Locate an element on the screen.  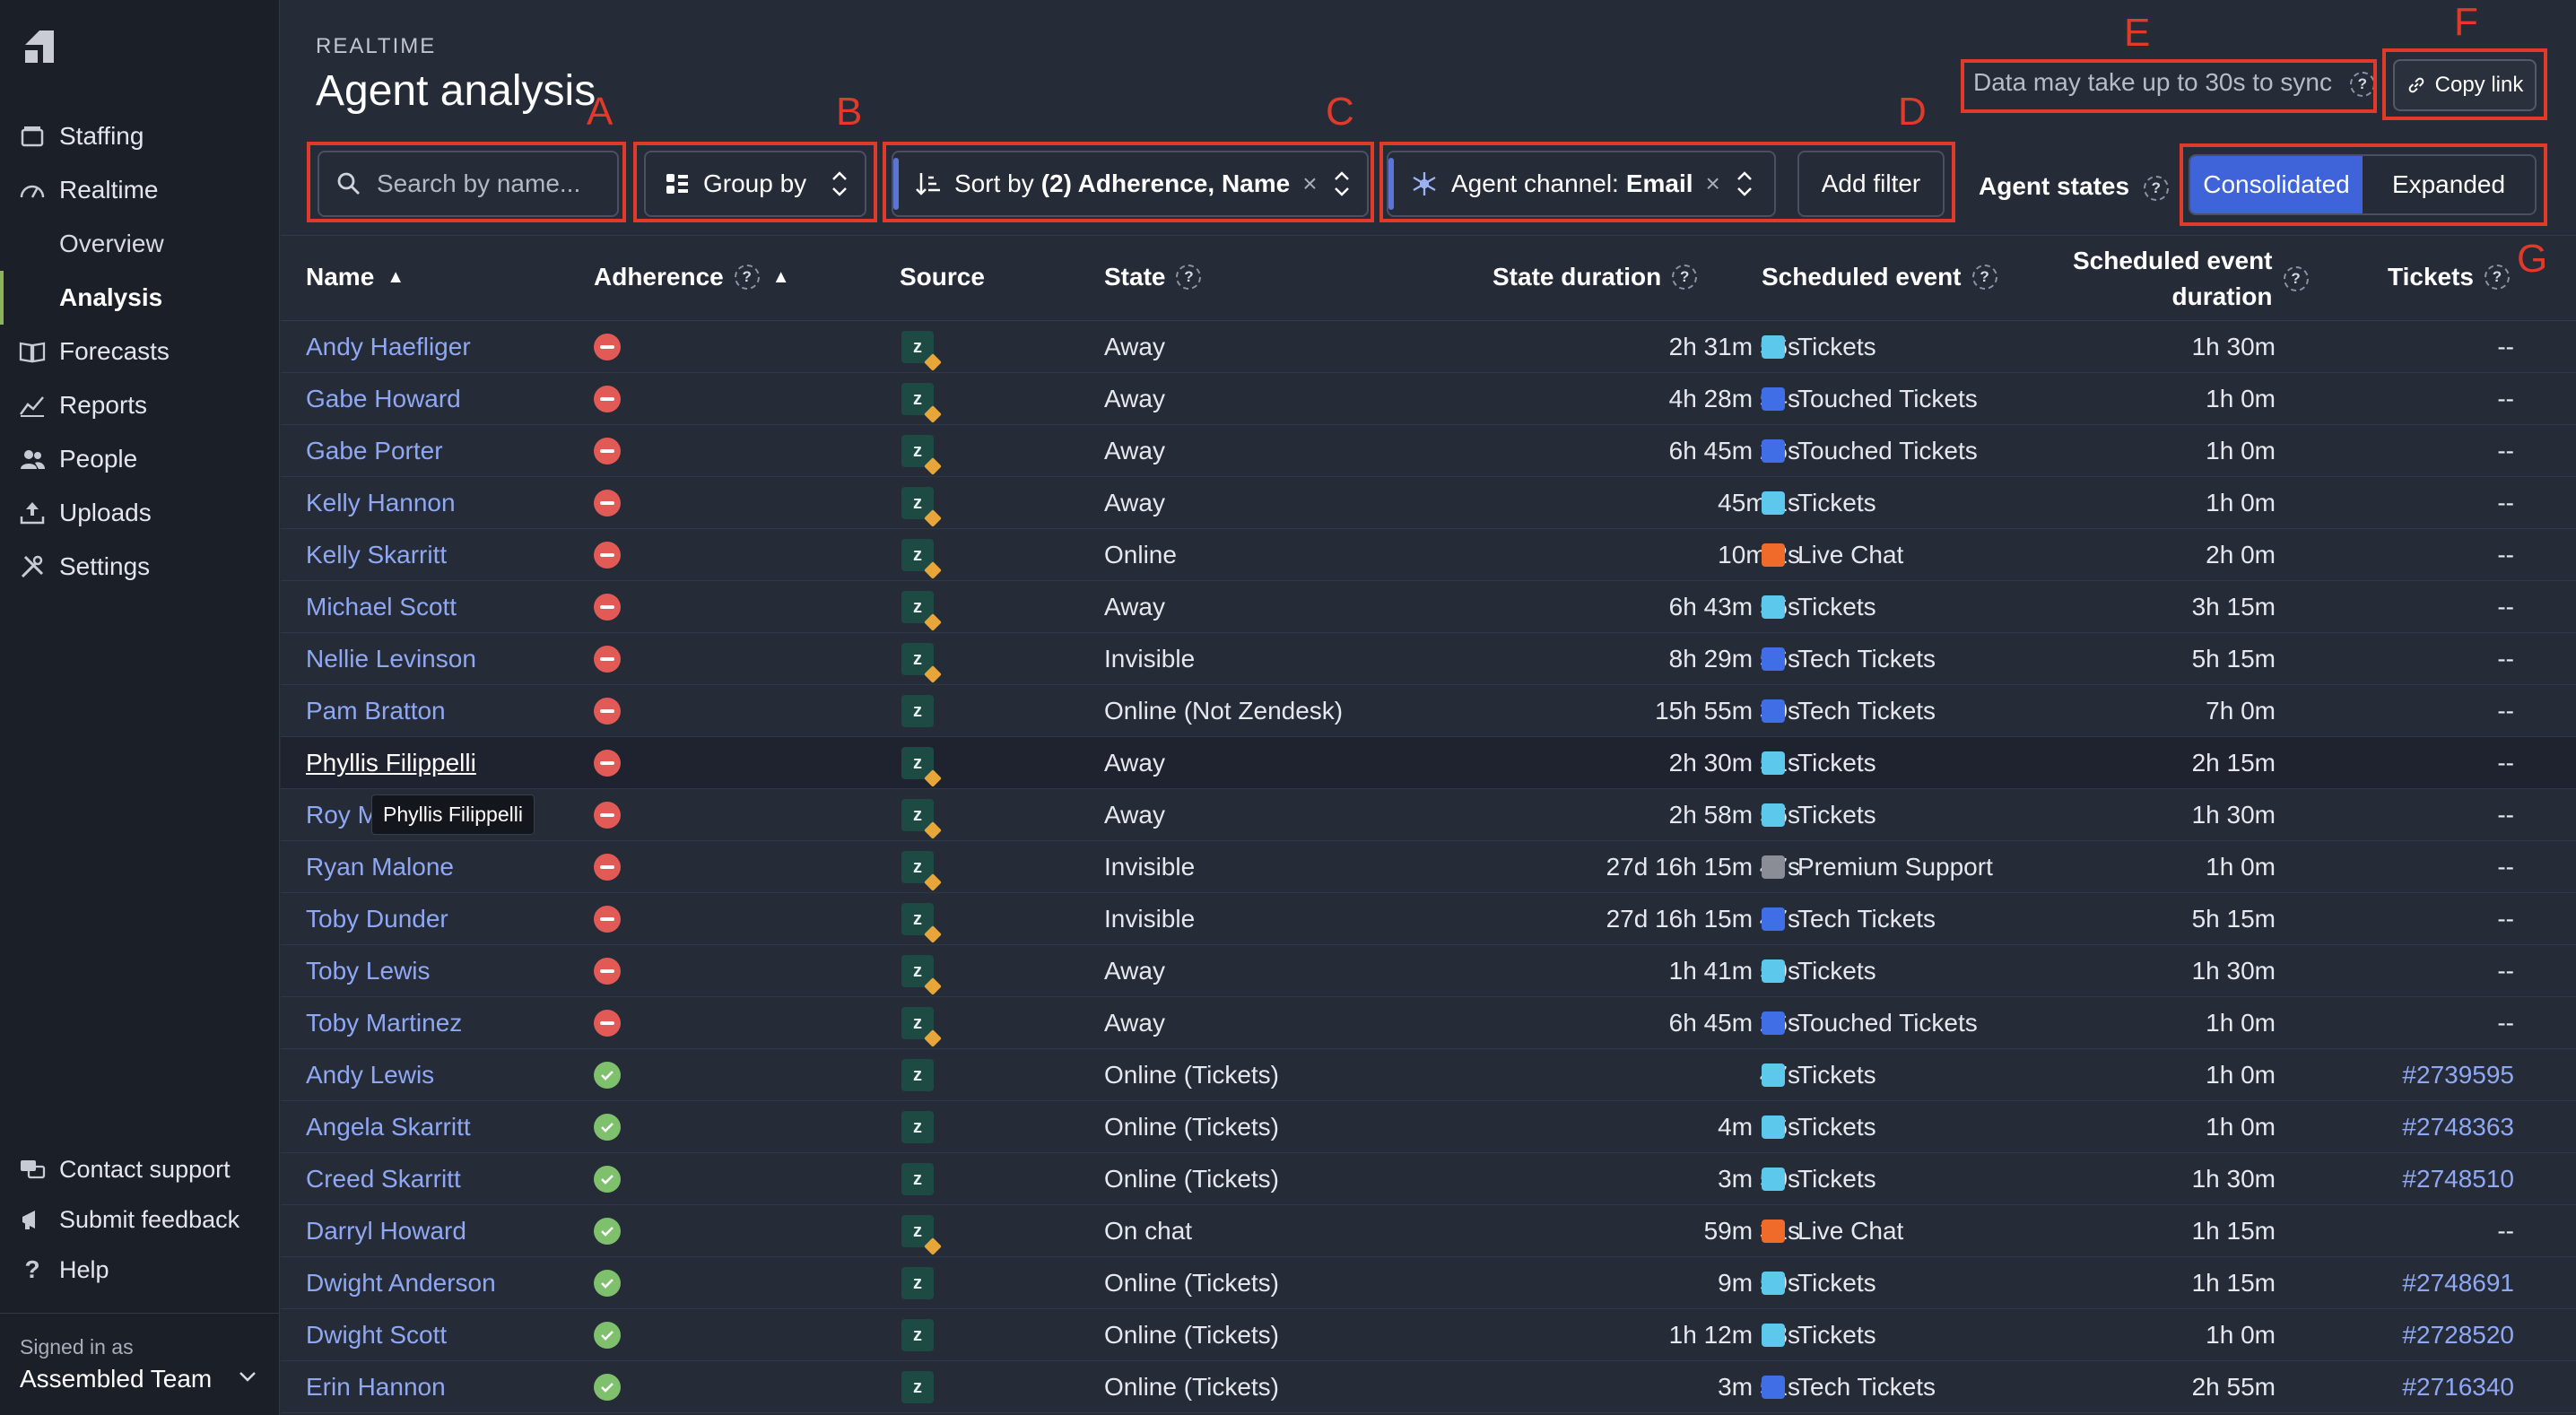
nav-submit-feedback: Submit feedback is located at coordinates (140, 1219).